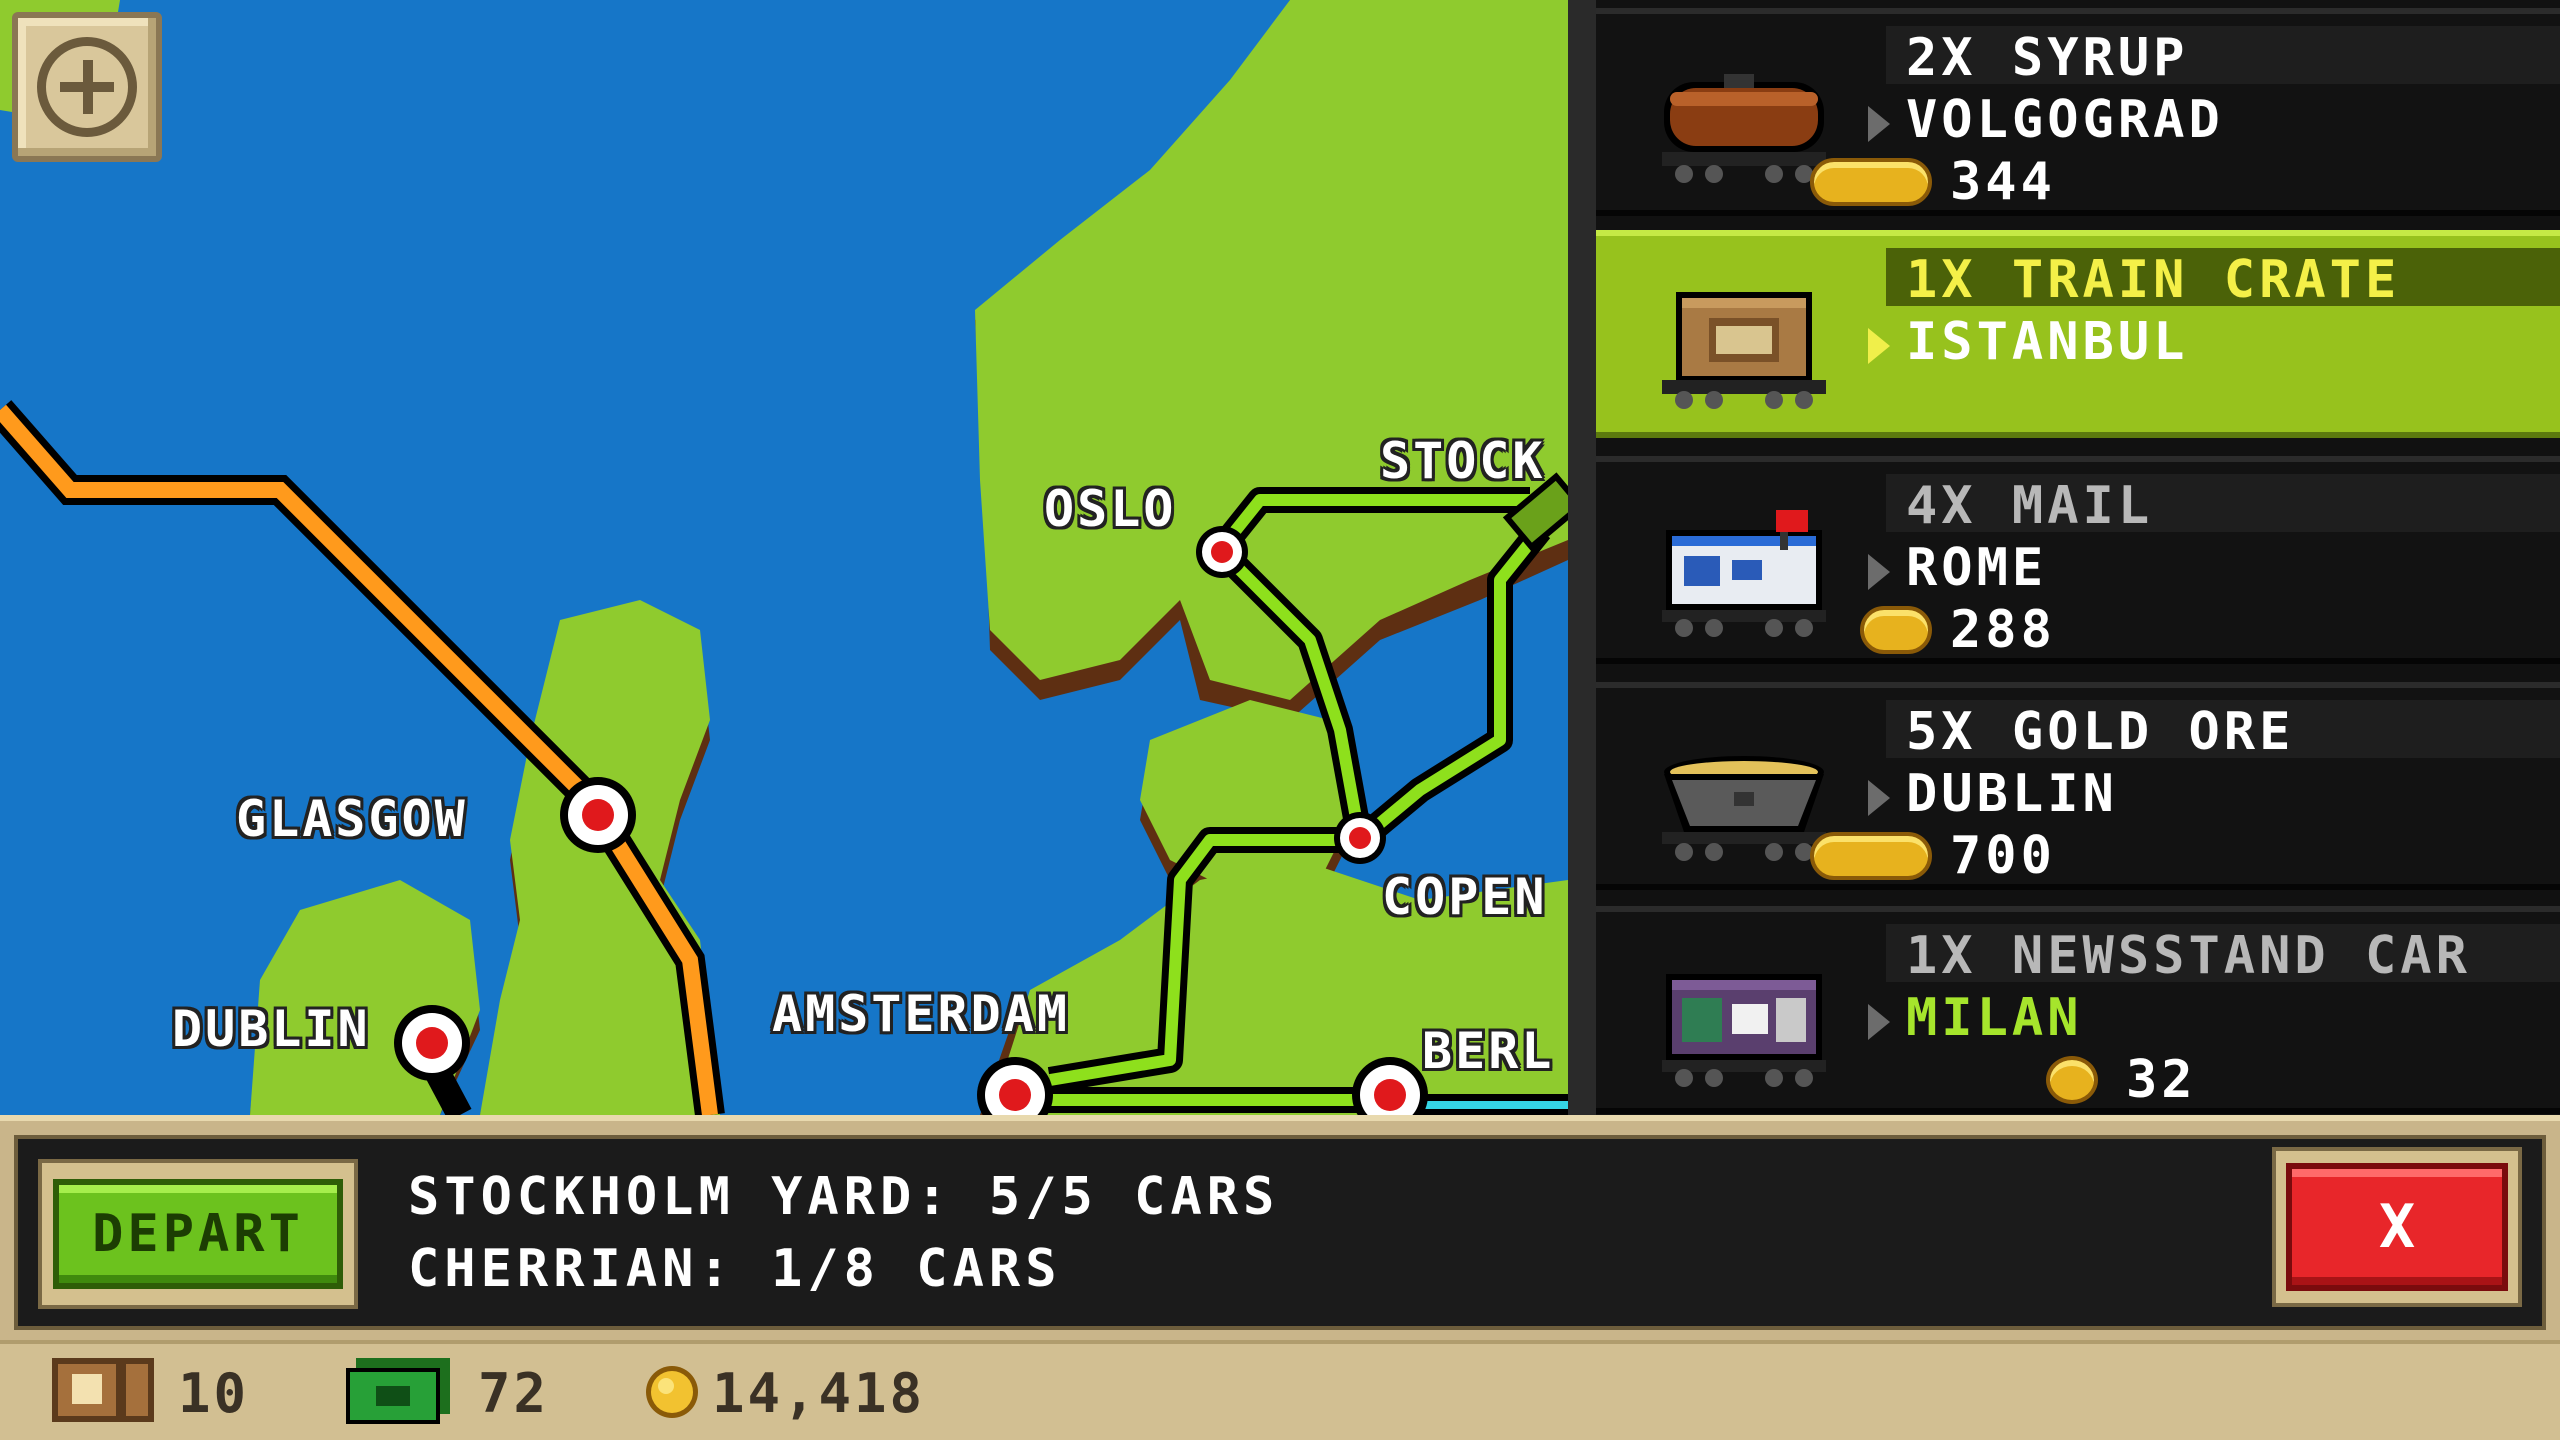 This screenshot has width=2560, height=1440. I want to click on cargo-item-selected: 1X TRAIN CRATE ISTANBUL, so click(2078, 334).